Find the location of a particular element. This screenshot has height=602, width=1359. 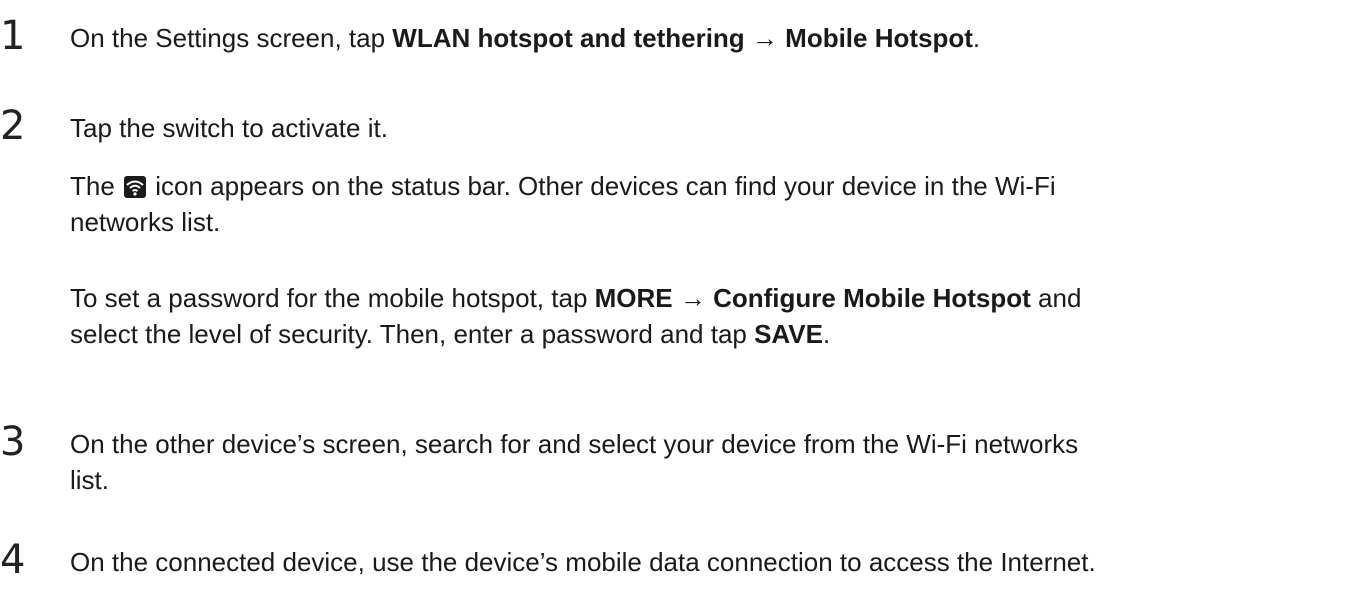

menu-path-item: Mobile Hotspot is located at coordinates (879, 38).